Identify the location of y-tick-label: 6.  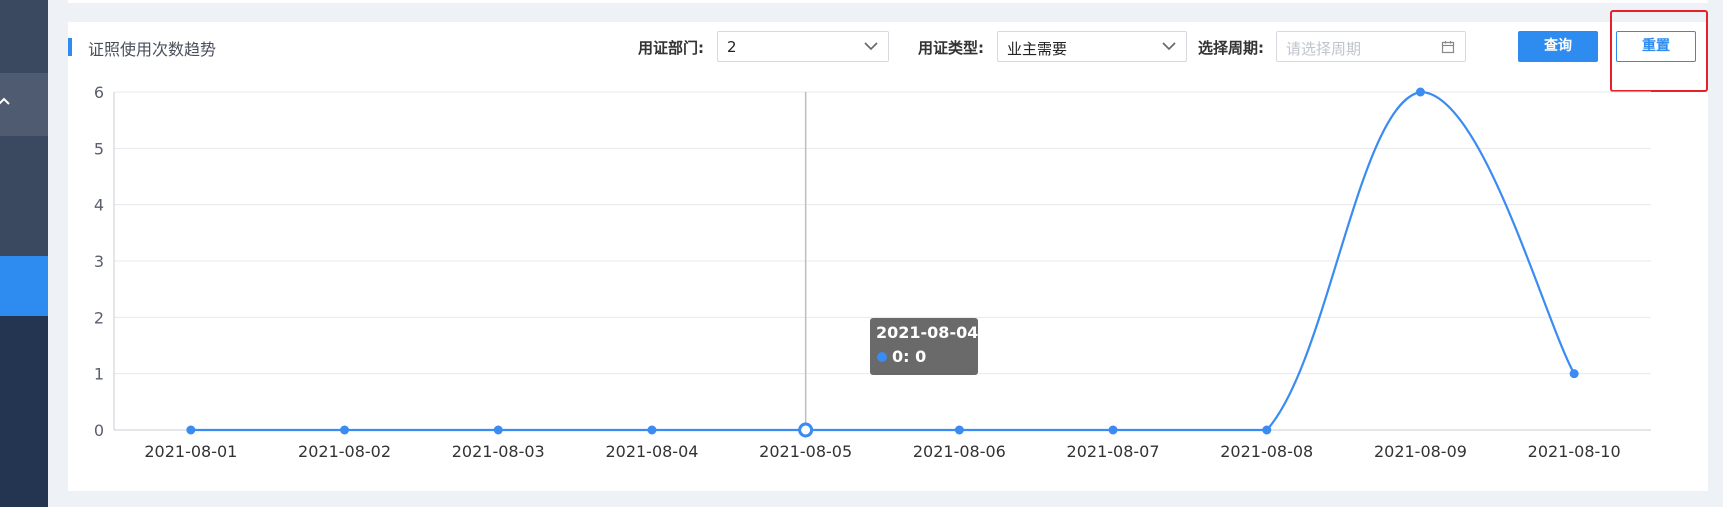
(99, 92).